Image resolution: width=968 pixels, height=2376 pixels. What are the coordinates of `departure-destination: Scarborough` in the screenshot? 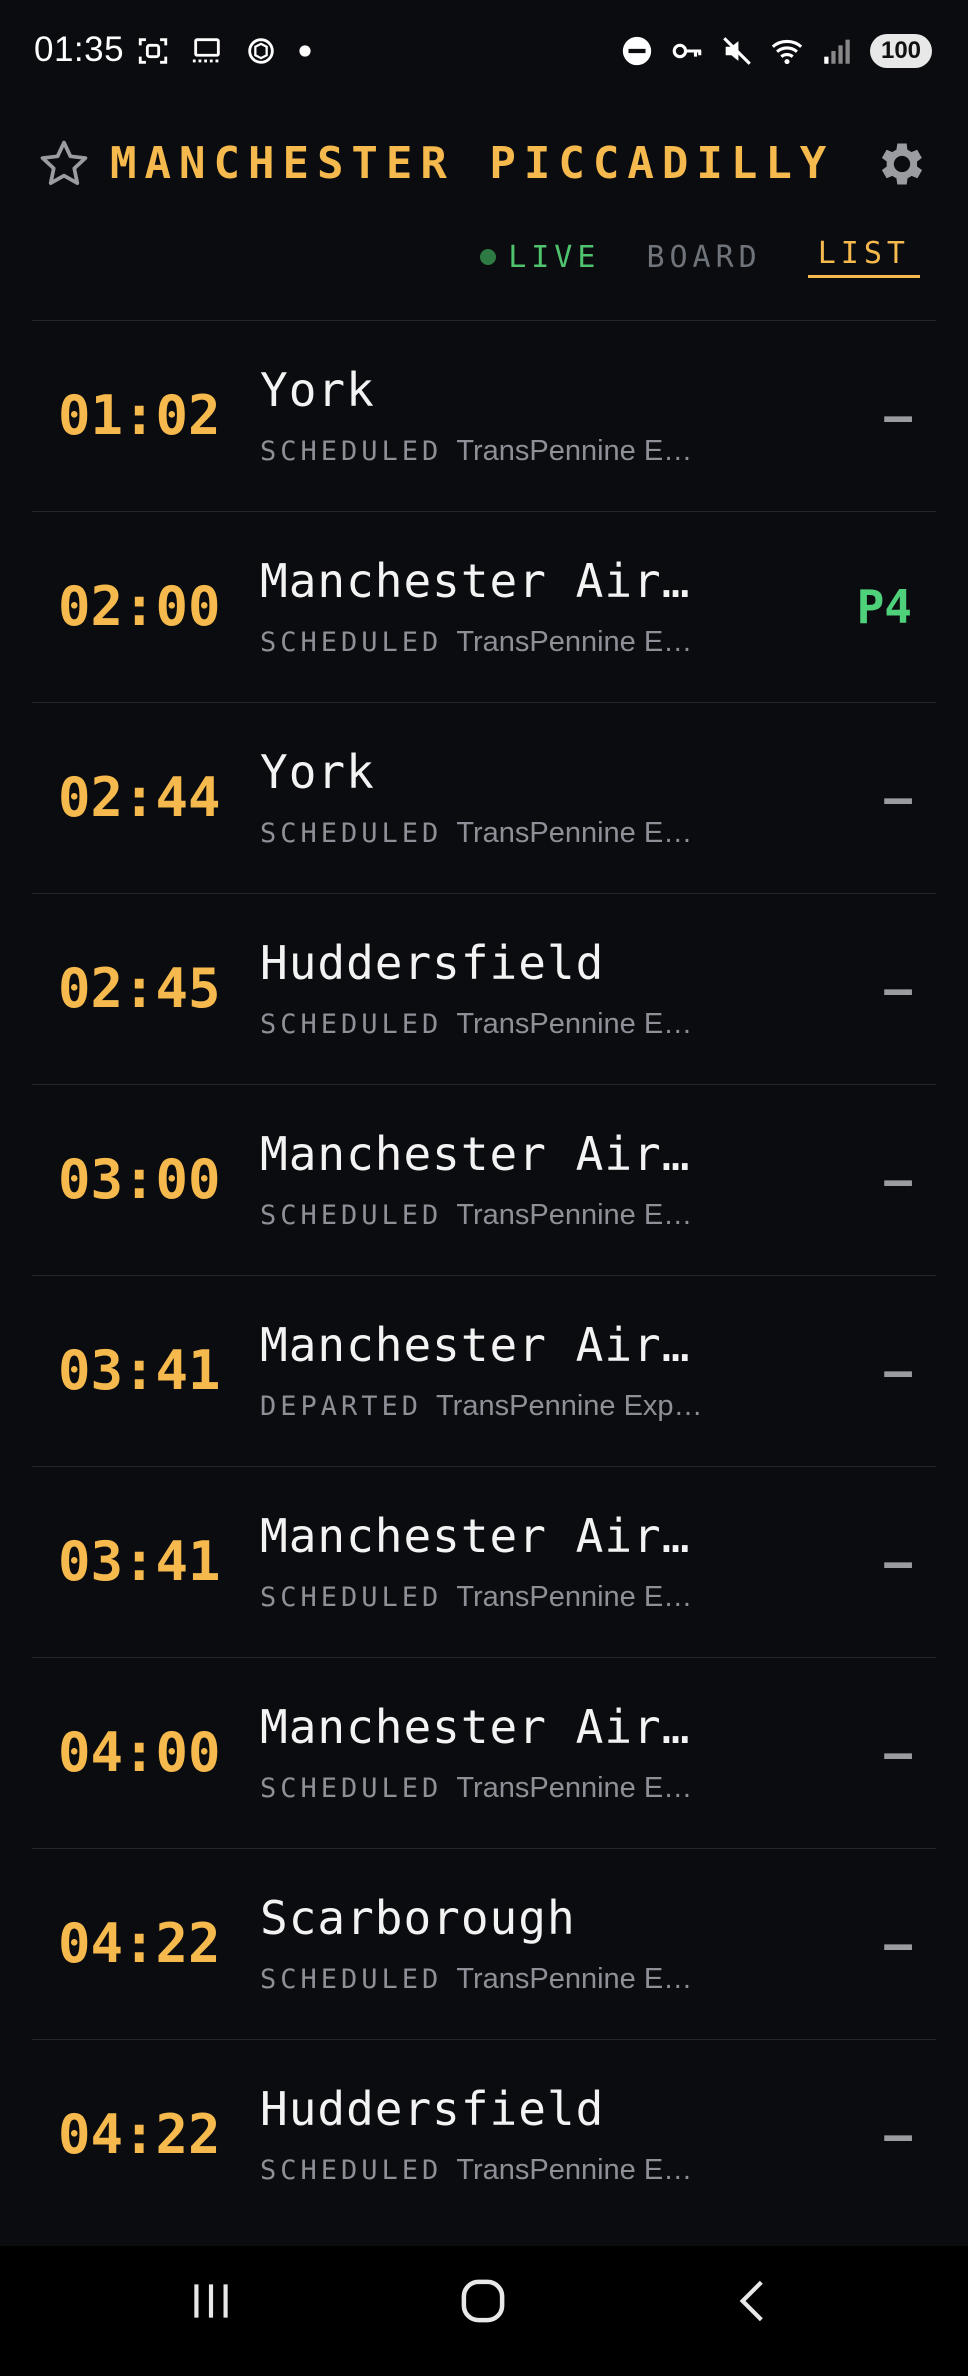 It's located at (418, 1918).